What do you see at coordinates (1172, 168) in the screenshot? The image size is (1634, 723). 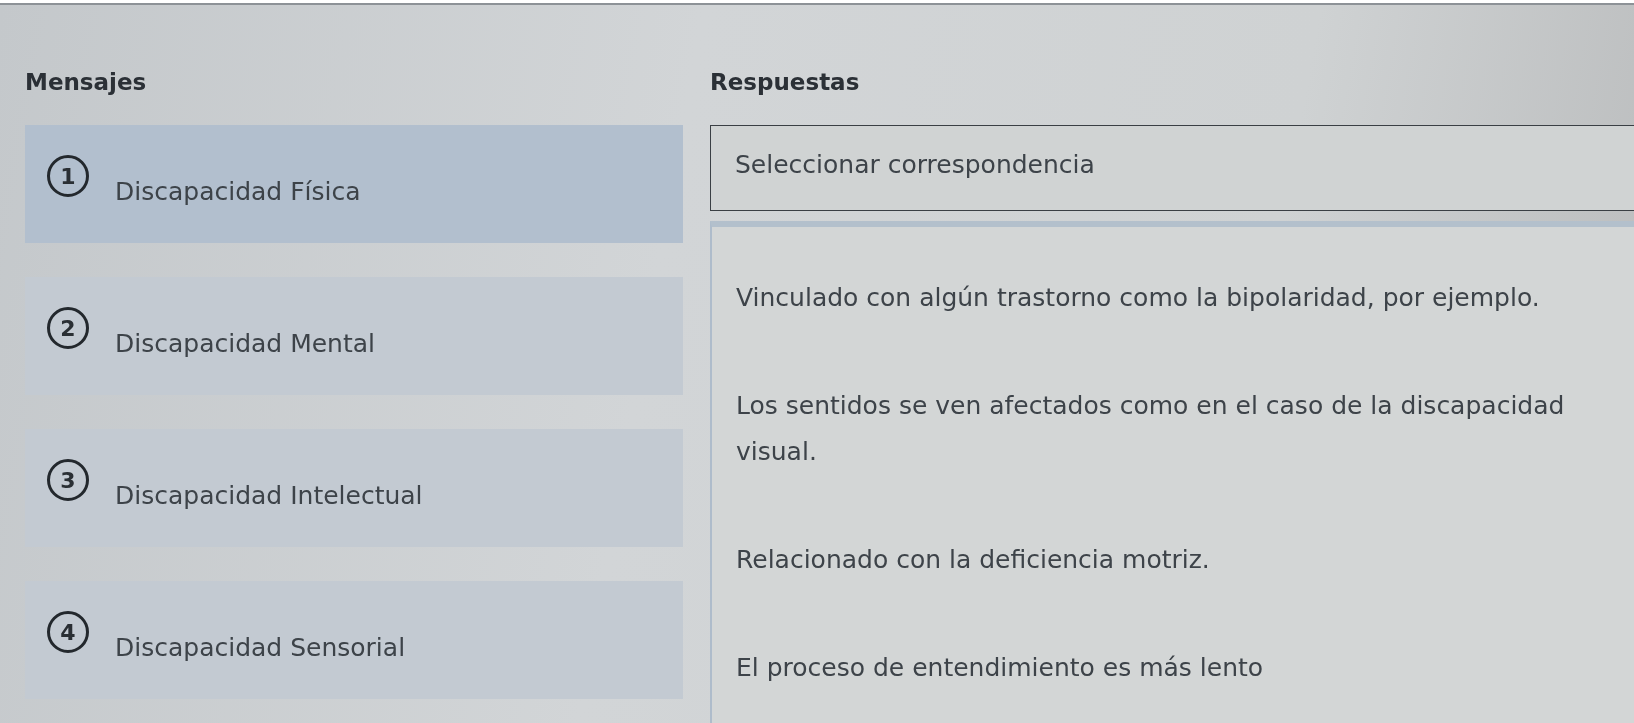 I see `match-select: Seleccionar correspondencia` at bounding box center [1172, 168].